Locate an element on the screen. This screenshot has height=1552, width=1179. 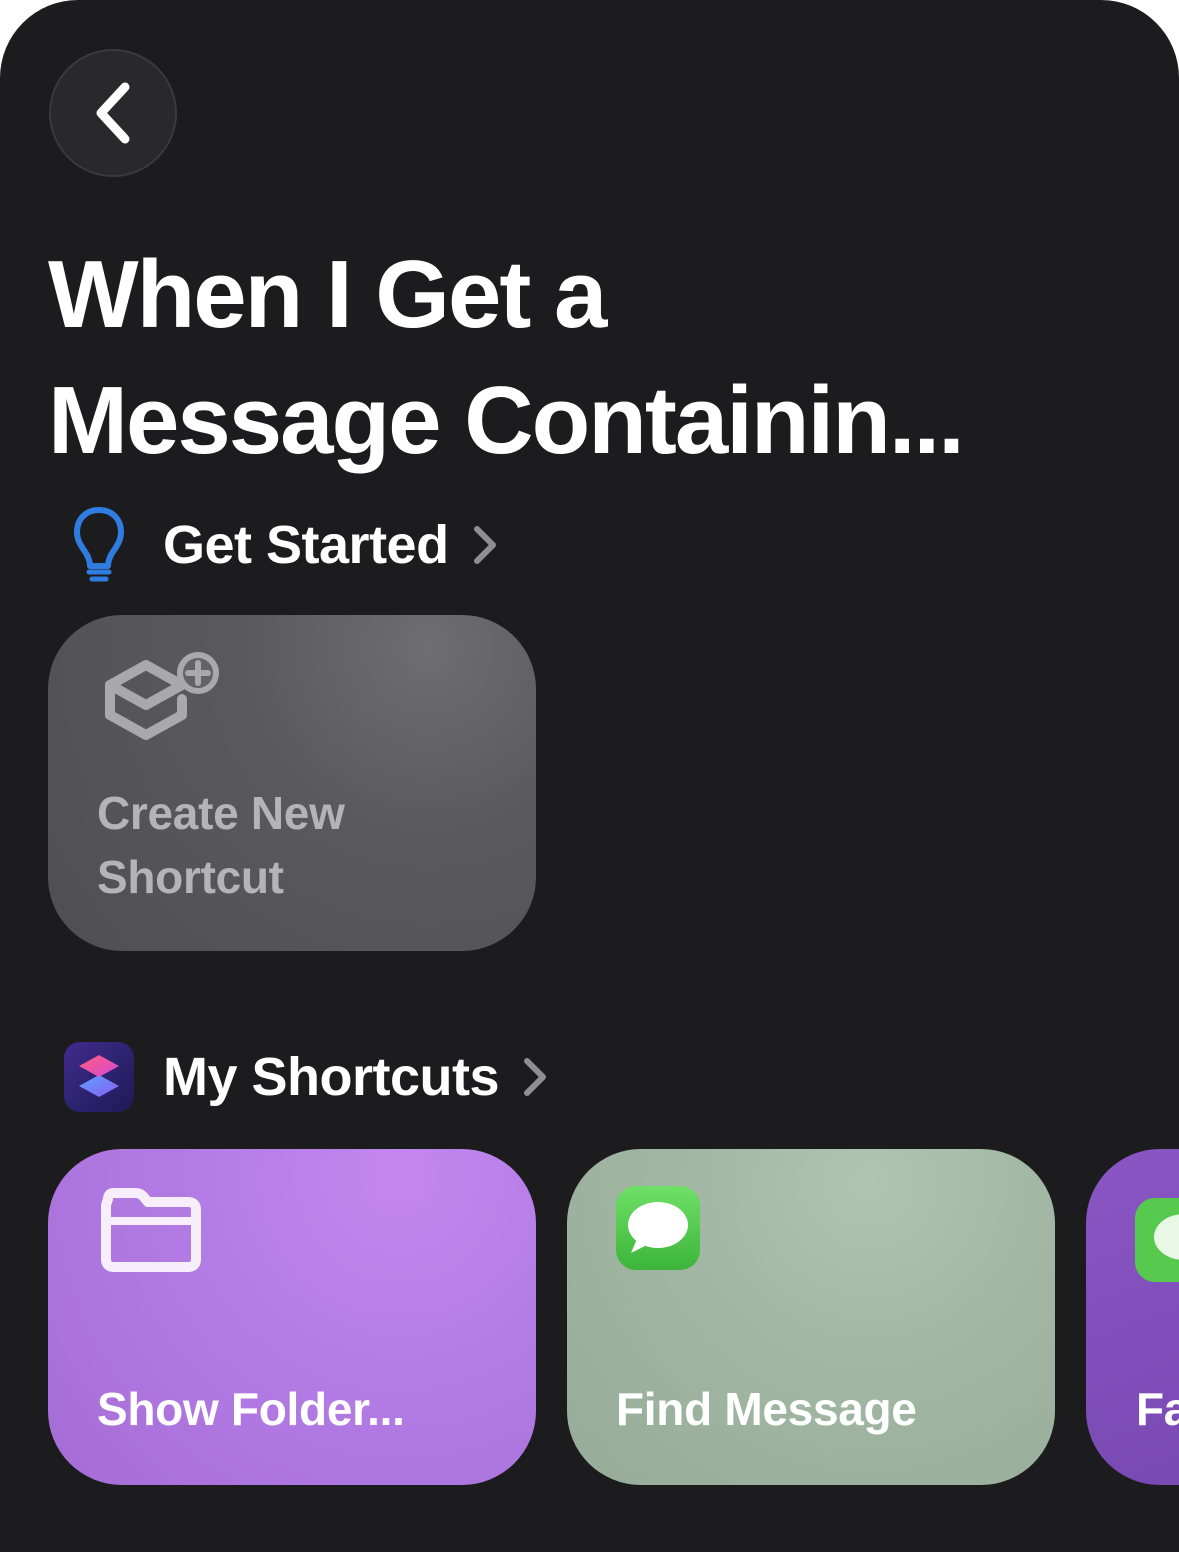
back-button is located at coordinates (113, 113).